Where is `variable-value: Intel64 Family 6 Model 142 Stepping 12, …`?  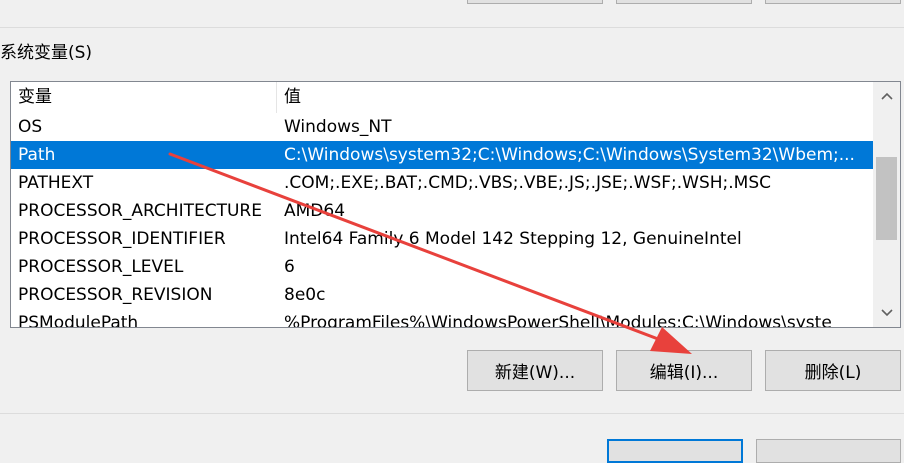
variable-value: Intel64 Family 6 Model 142 Stepping 12, … is located at coordinates (513, 239).